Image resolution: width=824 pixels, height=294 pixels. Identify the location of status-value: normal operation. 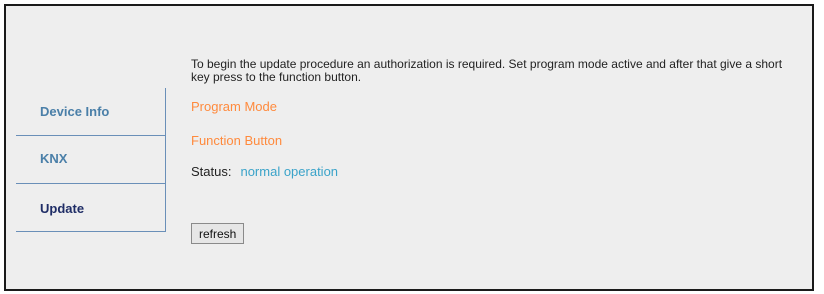
(289, 171).